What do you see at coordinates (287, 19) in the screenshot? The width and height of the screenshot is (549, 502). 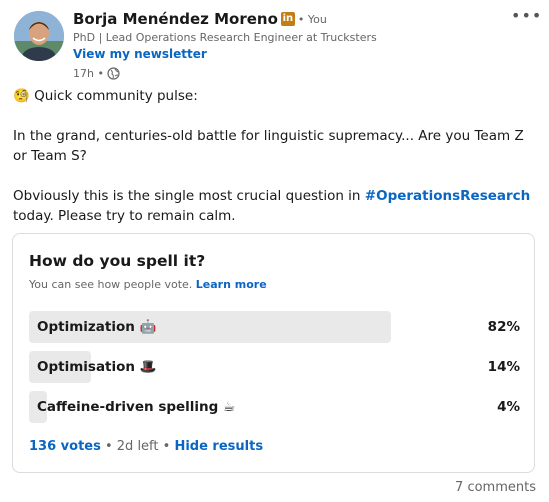 I see `linkedin-premium-icon: in` at bounding box center [287, 19].